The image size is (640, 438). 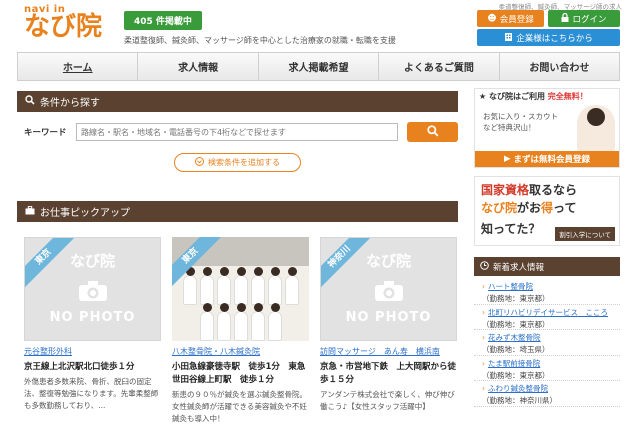 What do you see at coordinates (92, 351) in the screenshot?
I see `job-title-link: 元谷整形外科` at bounding box center [92, 351].